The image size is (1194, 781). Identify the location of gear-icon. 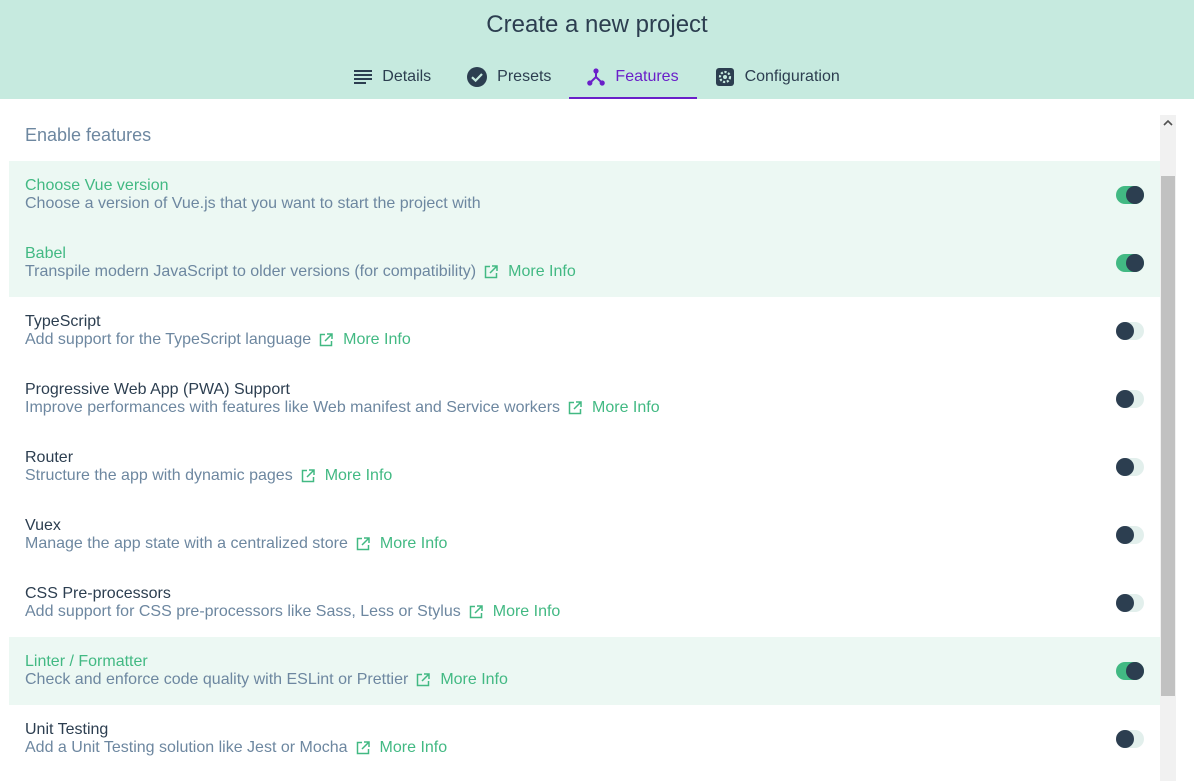
(724, 77).